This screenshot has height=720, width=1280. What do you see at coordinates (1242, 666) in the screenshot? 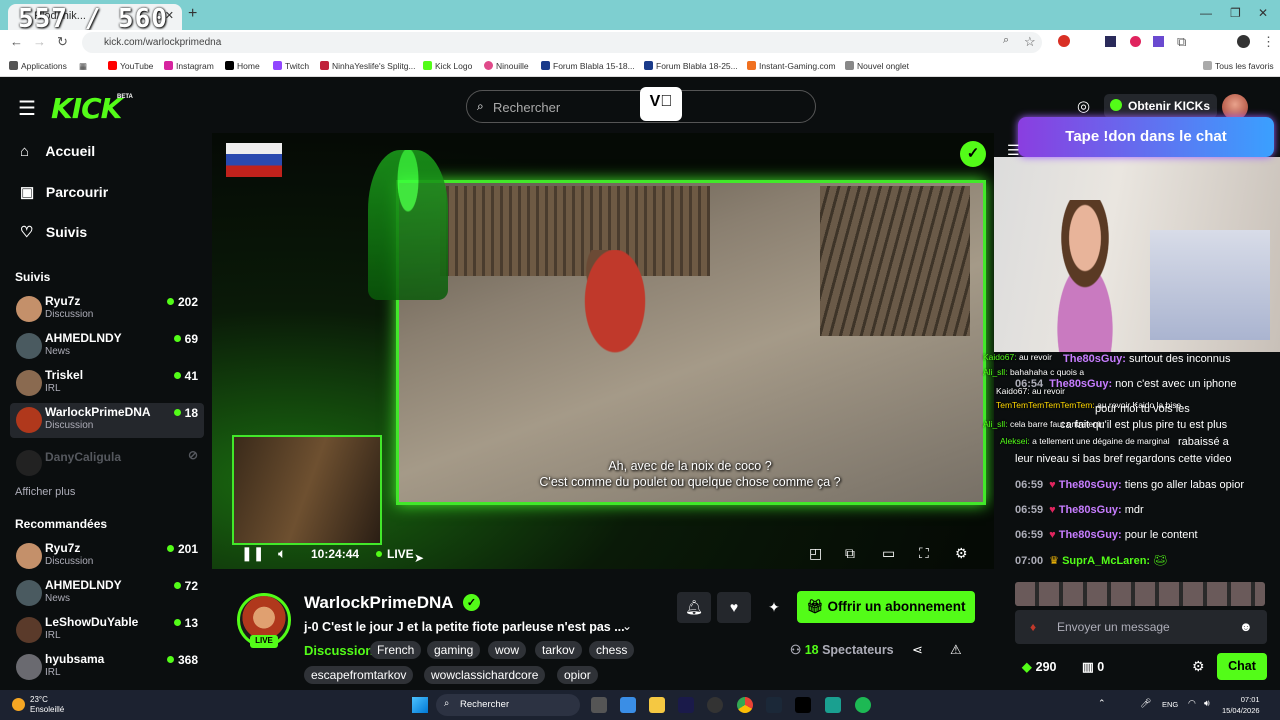
I see `send-chat-button: Chat` at bounding box center [1242, 666].